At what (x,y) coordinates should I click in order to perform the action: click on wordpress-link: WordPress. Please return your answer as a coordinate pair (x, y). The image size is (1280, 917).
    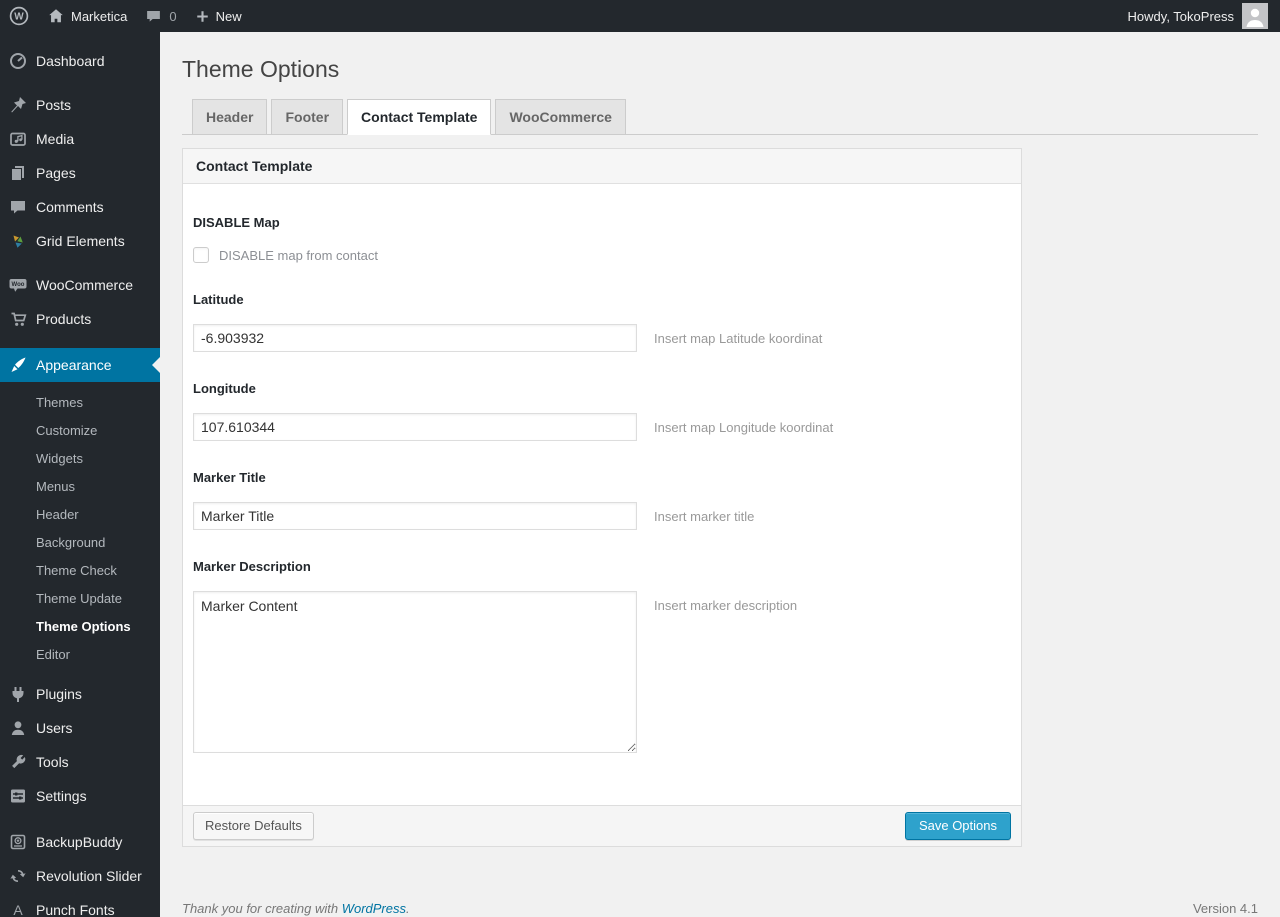
    Looking at the image, I should click on (374, 908).